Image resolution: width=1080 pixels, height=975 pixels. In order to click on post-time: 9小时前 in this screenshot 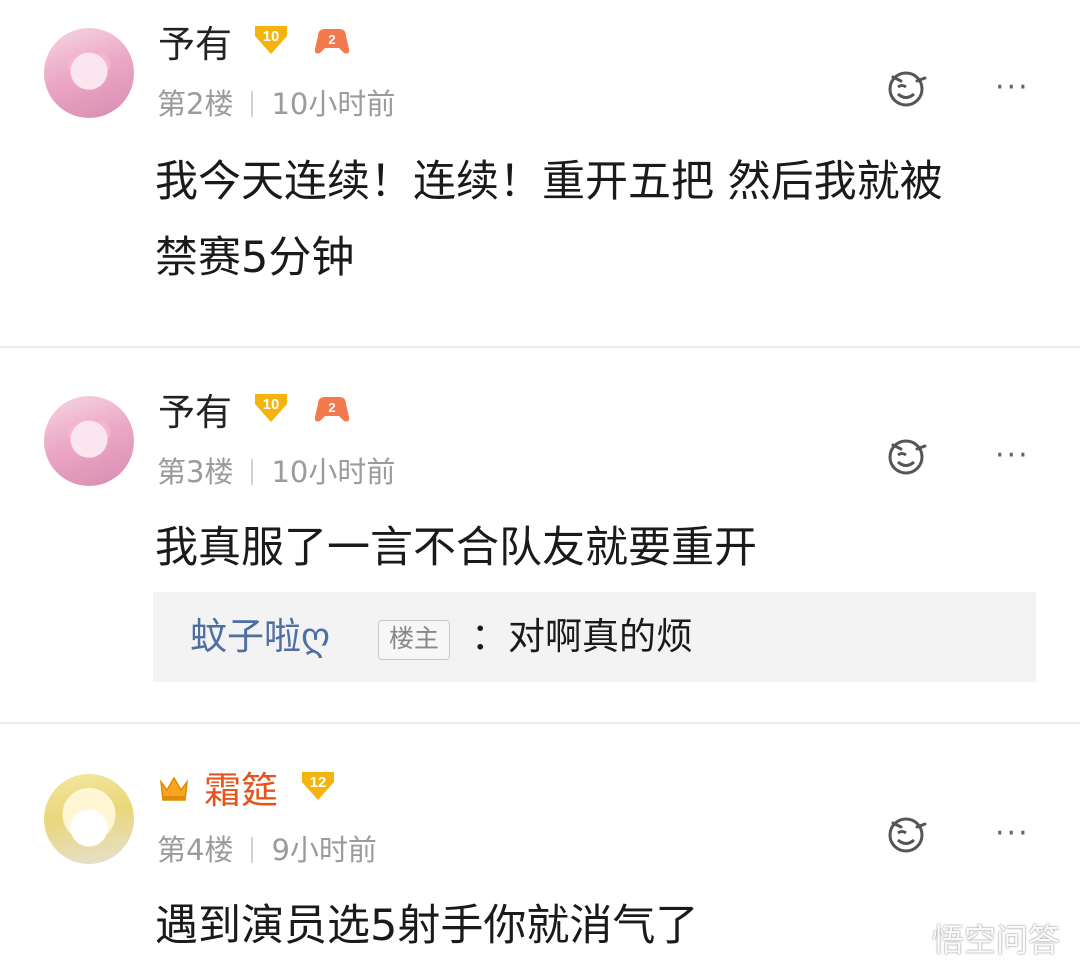, I will do `click(324, 850)`.